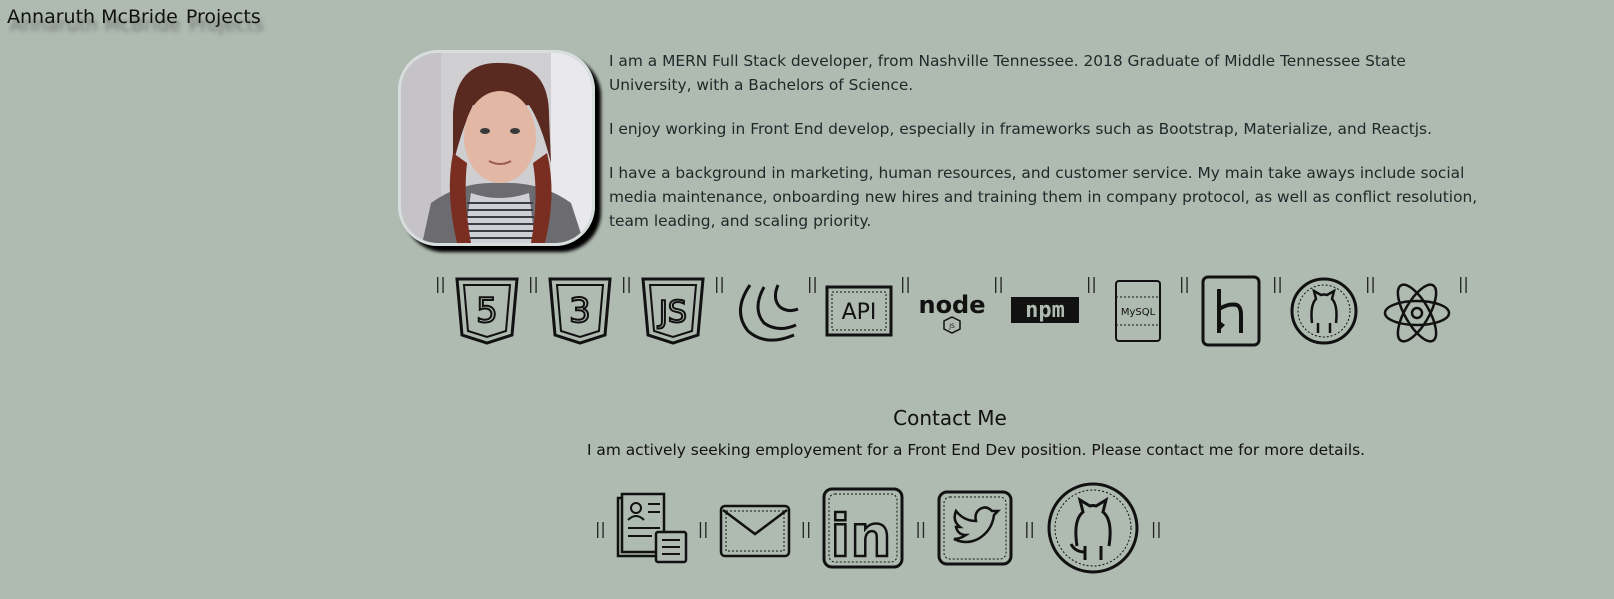  I want to click on api-icon: API, so click(858, 311).